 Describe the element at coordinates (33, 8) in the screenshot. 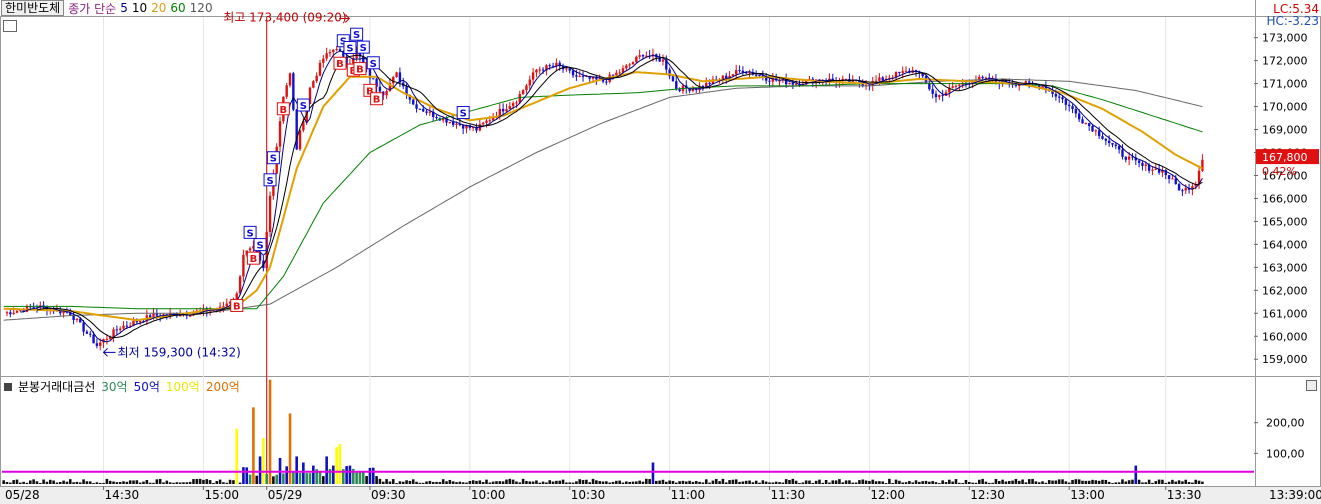

I see `stock-name-button: 한미반도체` at that location.